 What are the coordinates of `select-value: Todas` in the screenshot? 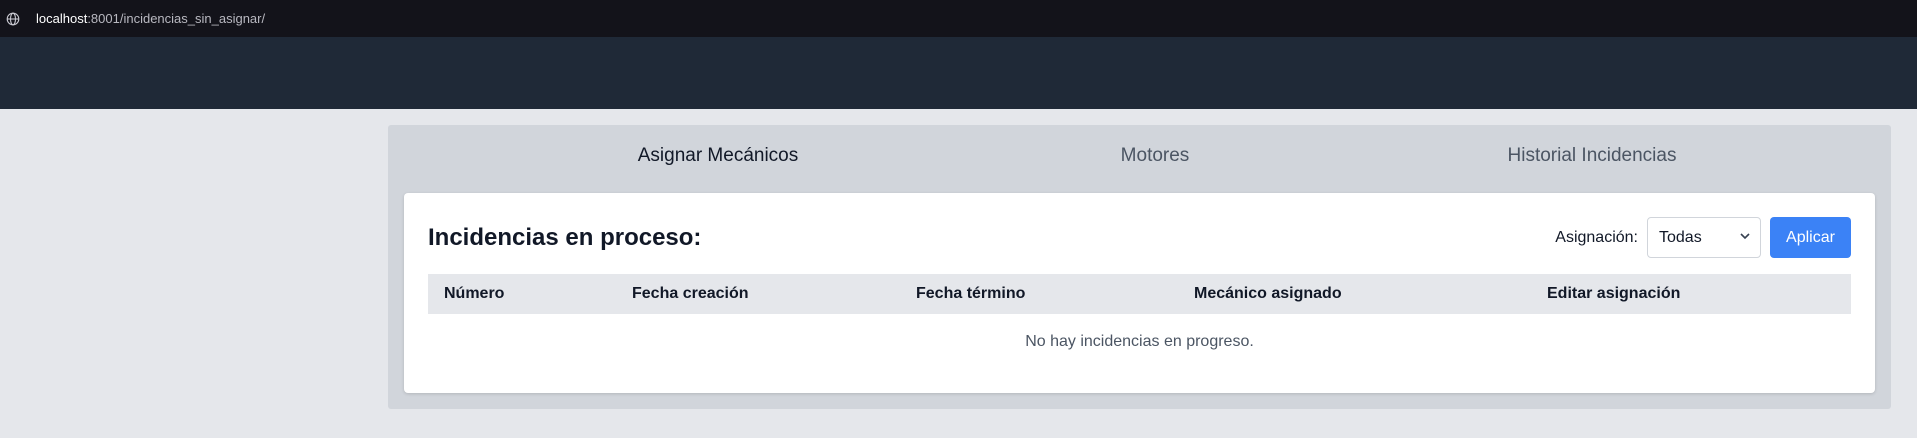 It's located at (1680, 237).